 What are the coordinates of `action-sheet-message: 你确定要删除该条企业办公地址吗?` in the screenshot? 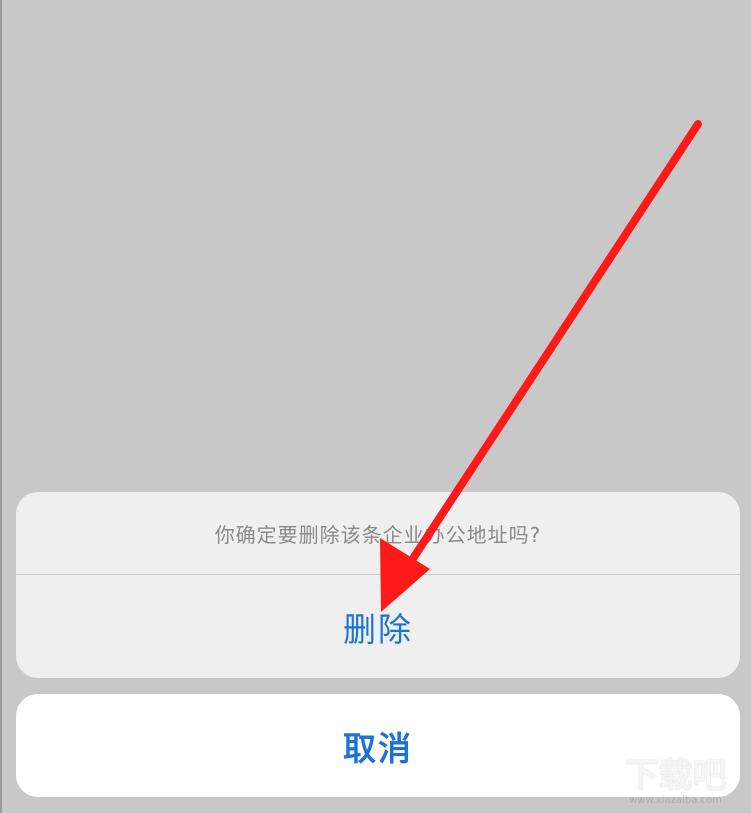 It's located at (378, 534).